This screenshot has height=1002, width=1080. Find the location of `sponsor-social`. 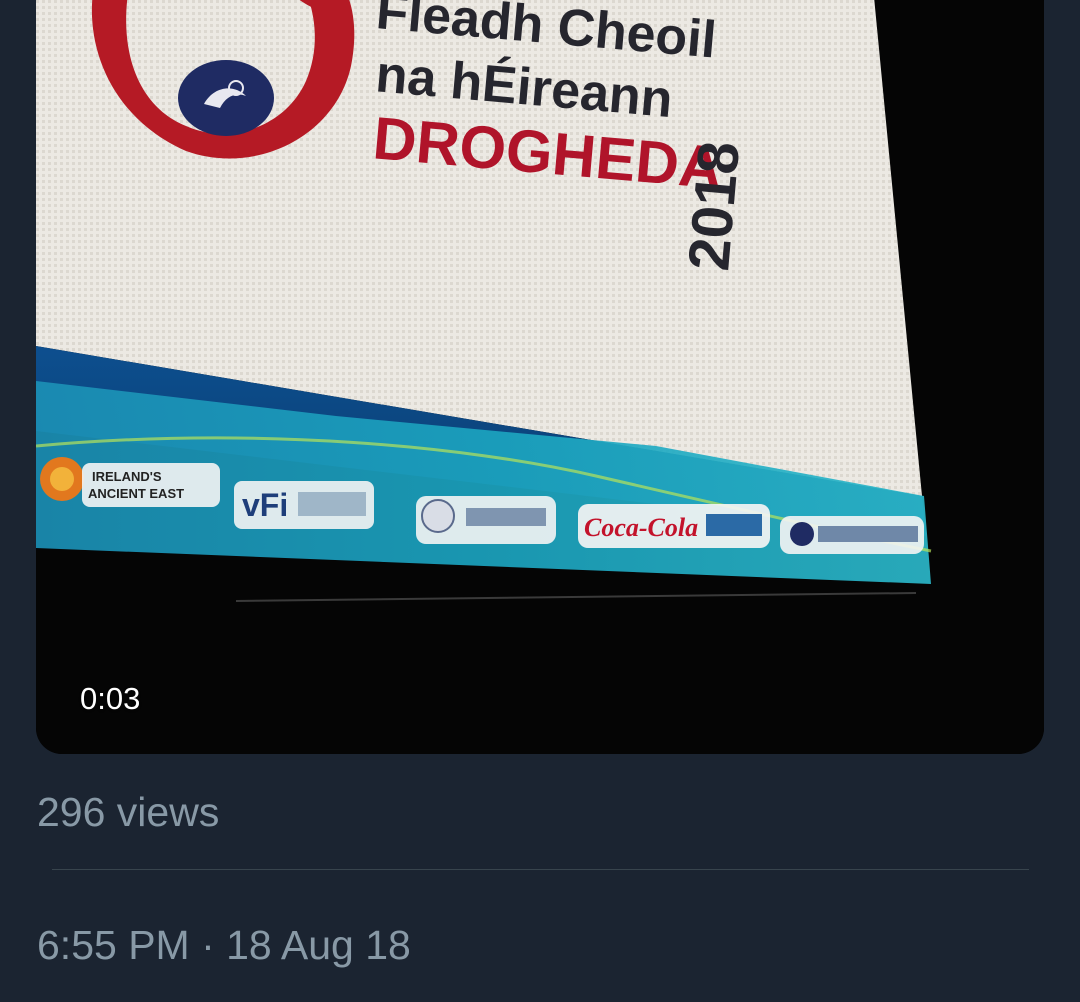

sponsor-social is located at coordinates (852, 535).